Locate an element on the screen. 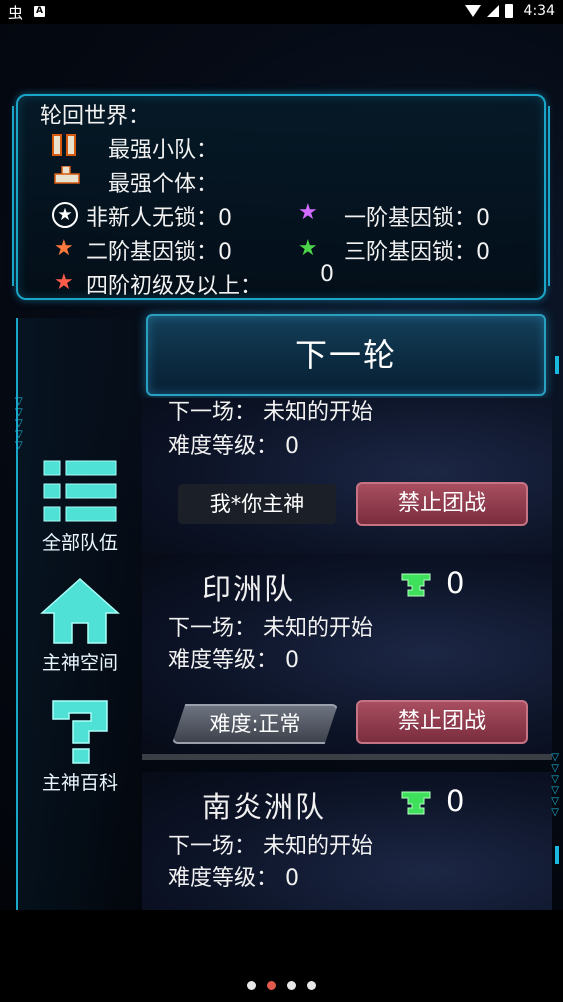 The width and height of the screenshot is (563, 1002). custom-tag-button: 我*你主神 is located at coordinates (257, 504).